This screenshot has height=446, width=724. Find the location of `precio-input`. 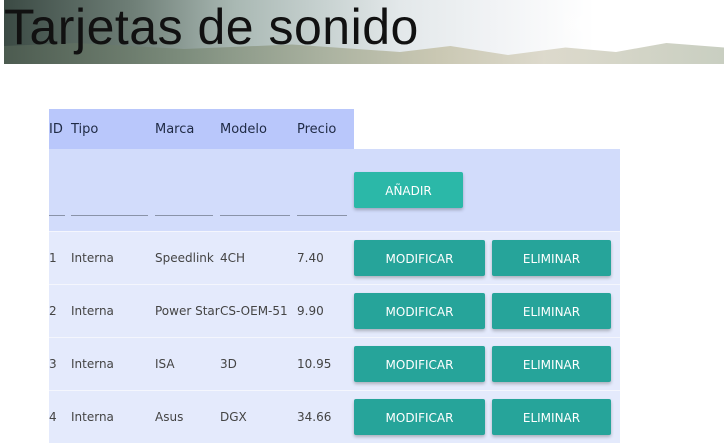

precio-input is located at coordinates (322, 205).